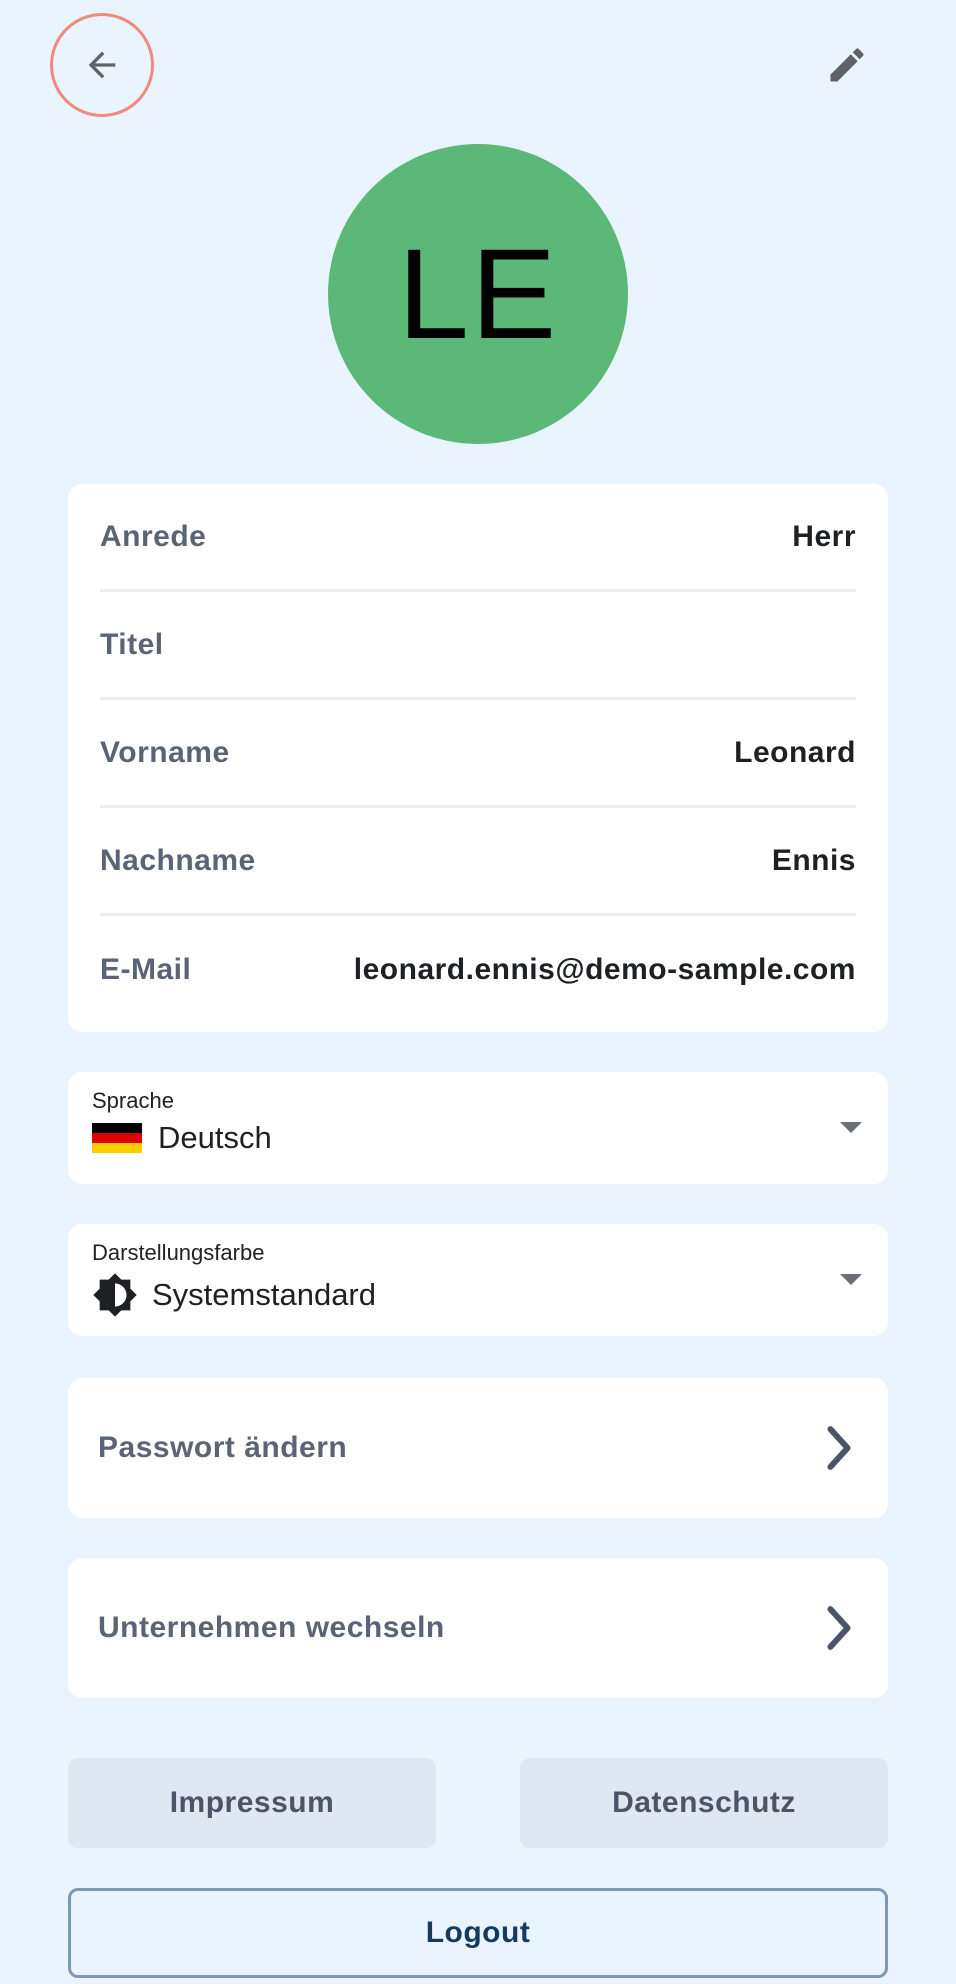 The height and width of the screenshot is (1984, 956). What do you see at coordinates (178, 1252) in the screenshot?
I see `theme-label: Darstellungsfarbe` at bounding box center [178, 1252].